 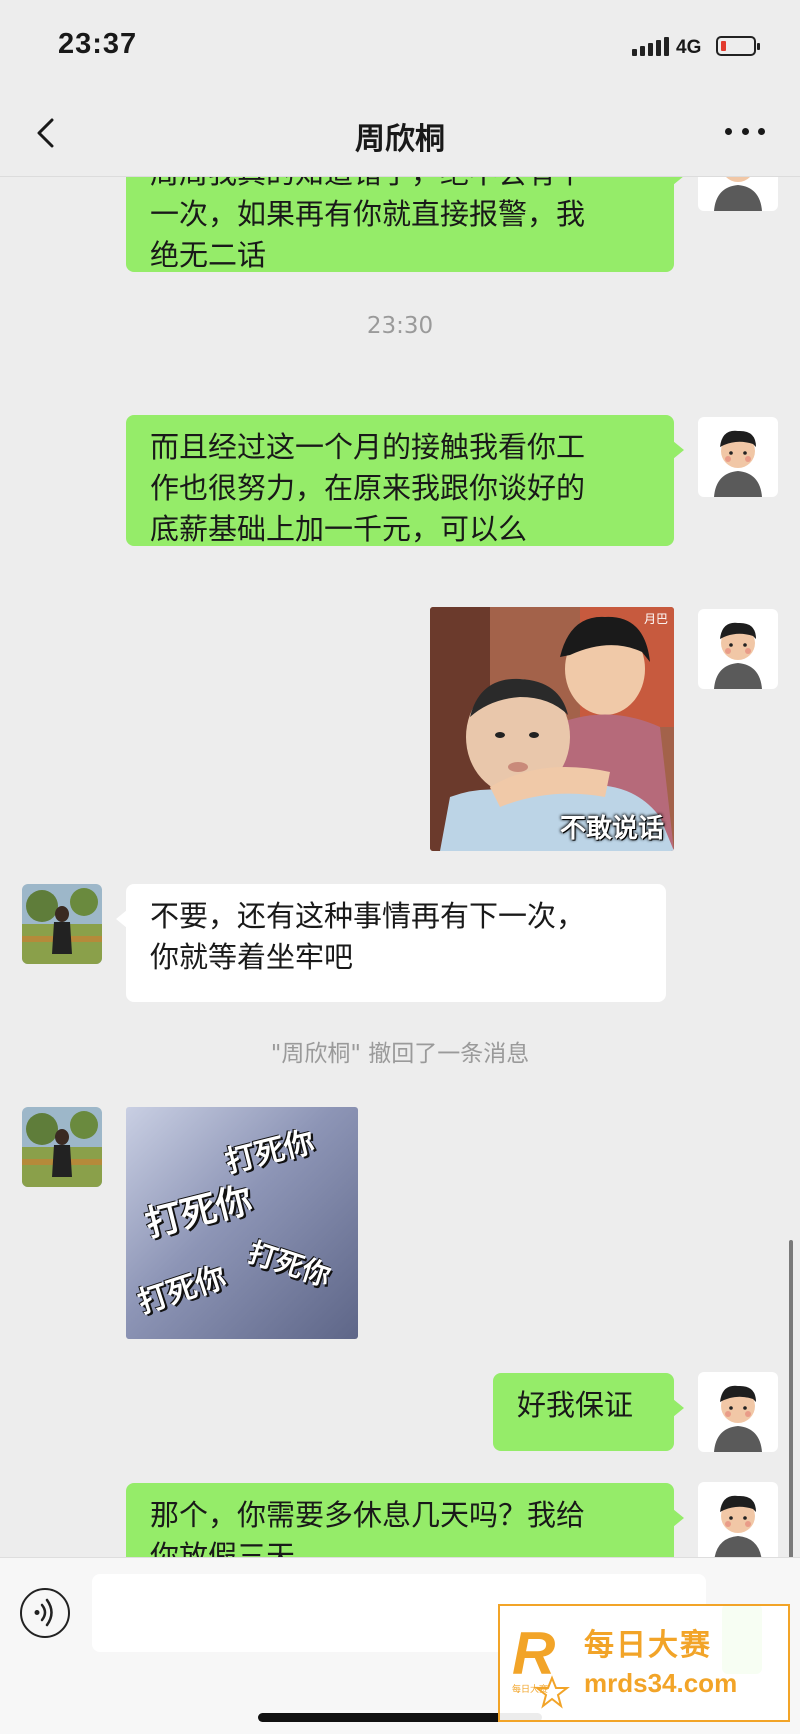 I want to click on message-text: 一次，如果再有你就直接报警，我, so click(x=368, y=214).